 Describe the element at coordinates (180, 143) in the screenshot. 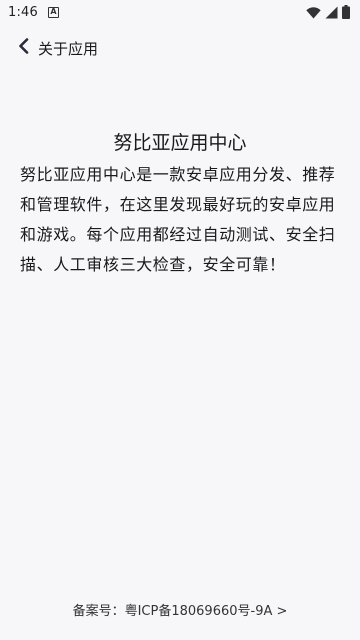

I see `app-name: 努比亚应用中心` at that location.